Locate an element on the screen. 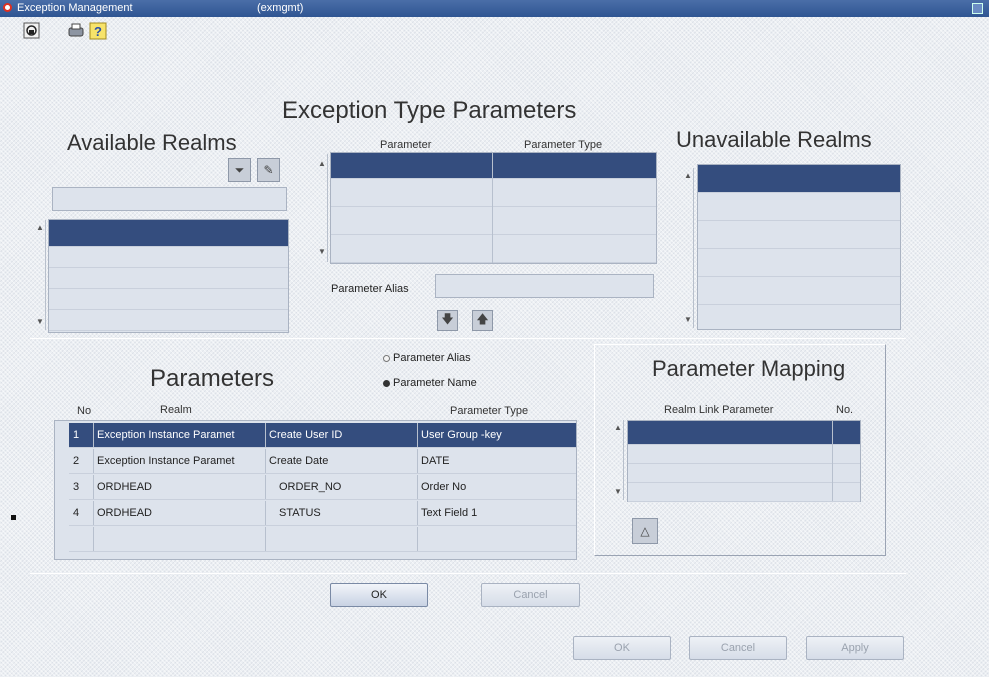 The image size is (989, 677). inner-cancel-button: Cancel is located at coordinates (530, 595).